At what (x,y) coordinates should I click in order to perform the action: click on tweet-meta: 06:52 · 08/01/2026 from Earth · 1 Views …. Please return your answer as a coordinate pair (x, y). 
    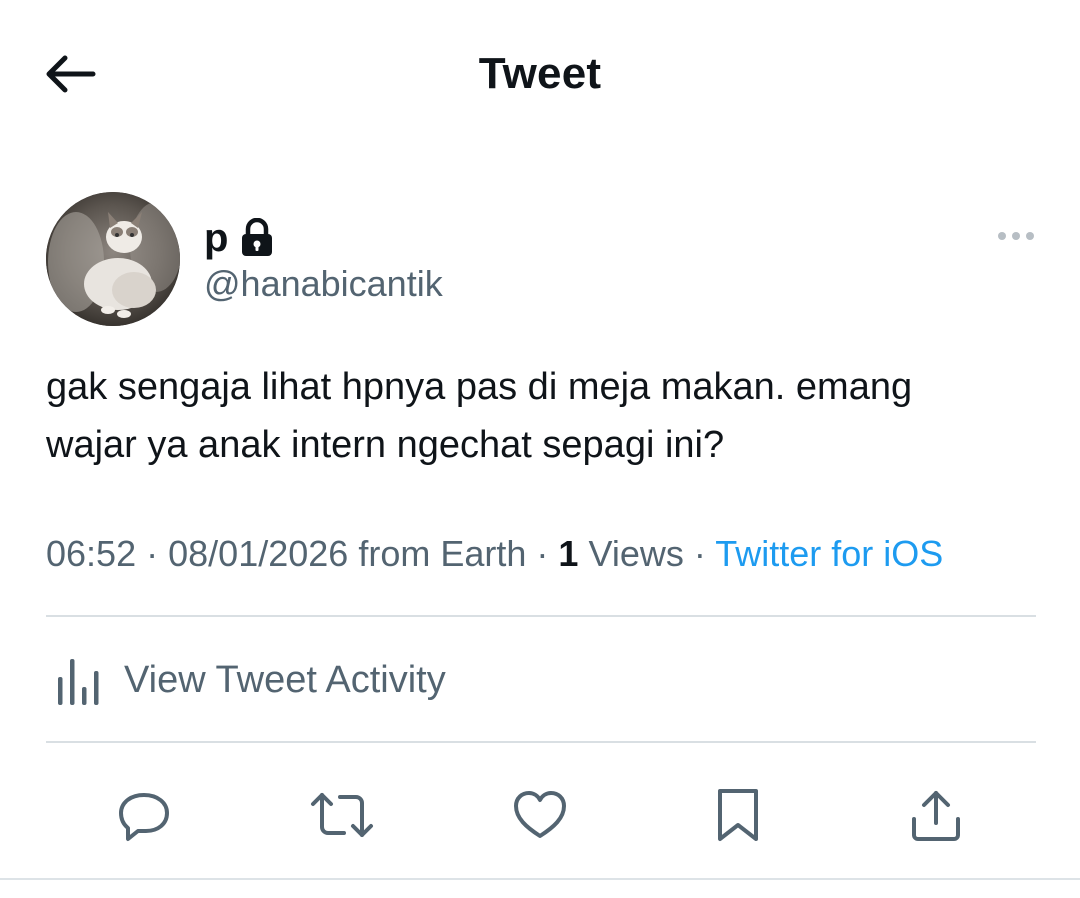
    Looking at the image, I should click on (494, 554).